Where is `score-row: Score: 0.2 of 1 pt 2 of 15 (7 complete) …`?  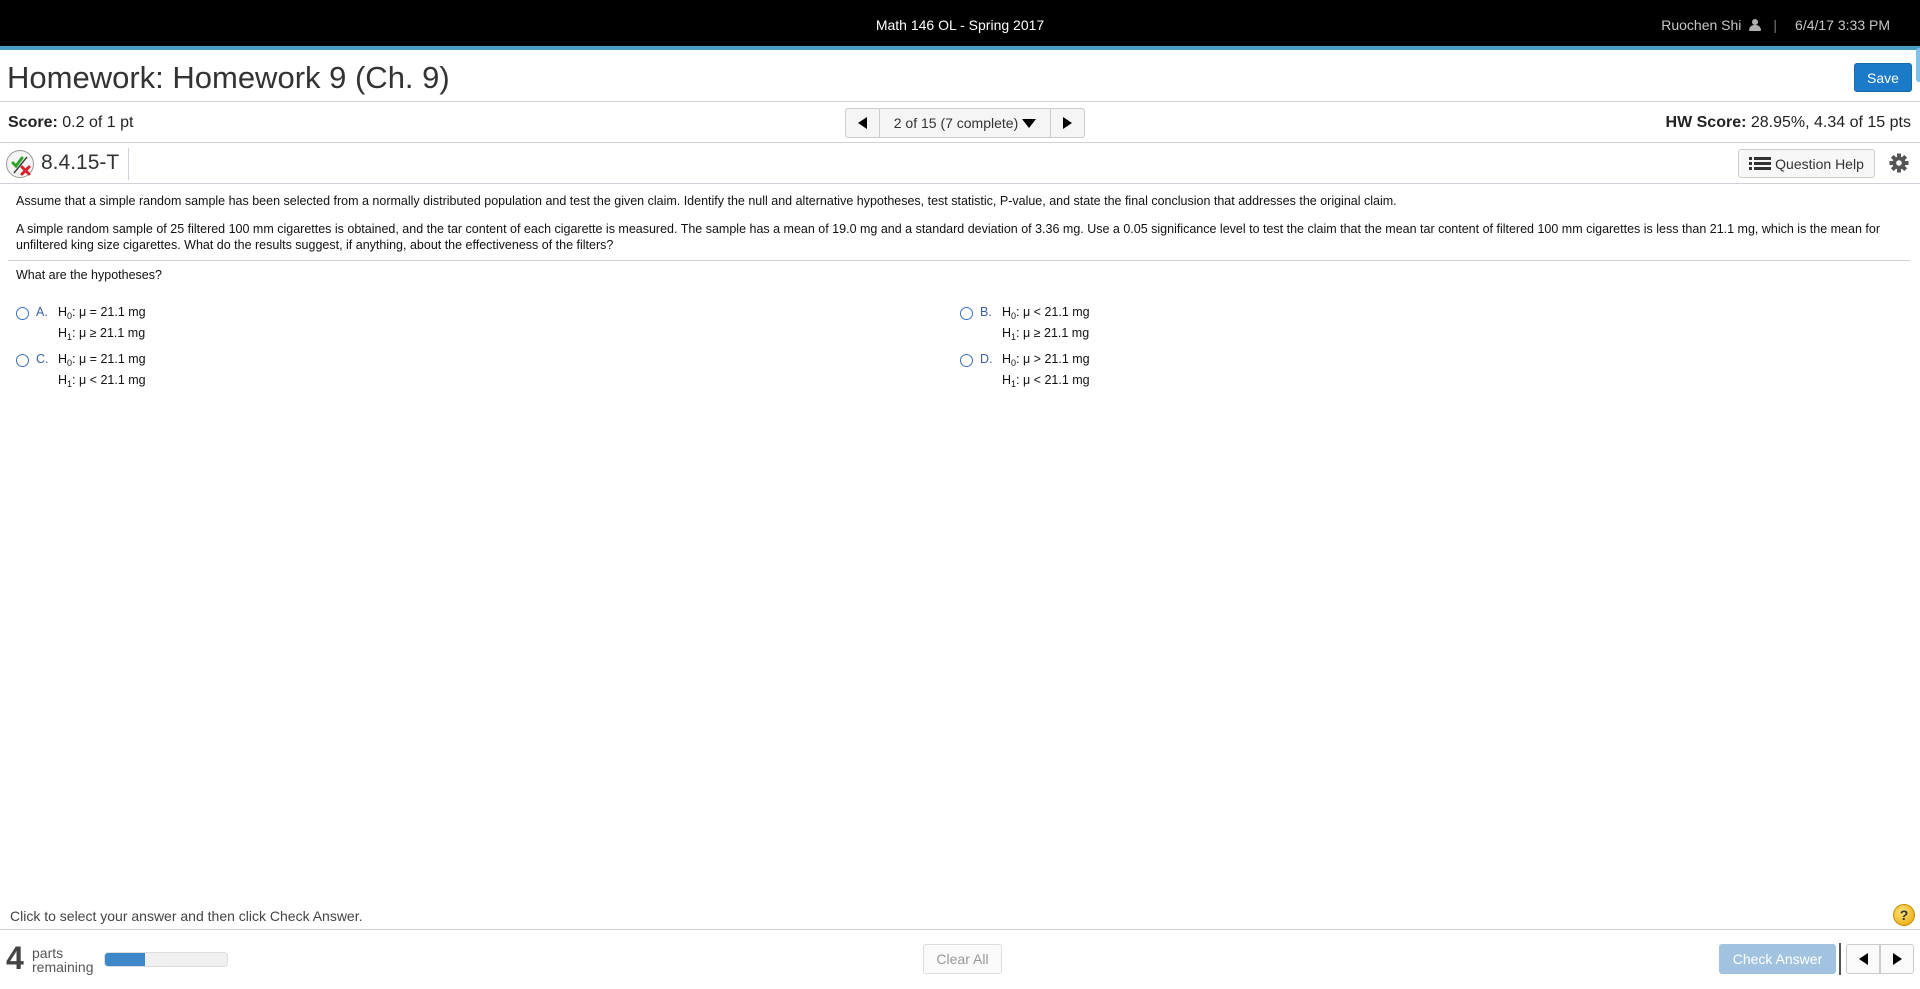
score-row: Score: 0.2 of 1 pt 2 of 15 (7 complete) … is located at coordinates (960, 123).